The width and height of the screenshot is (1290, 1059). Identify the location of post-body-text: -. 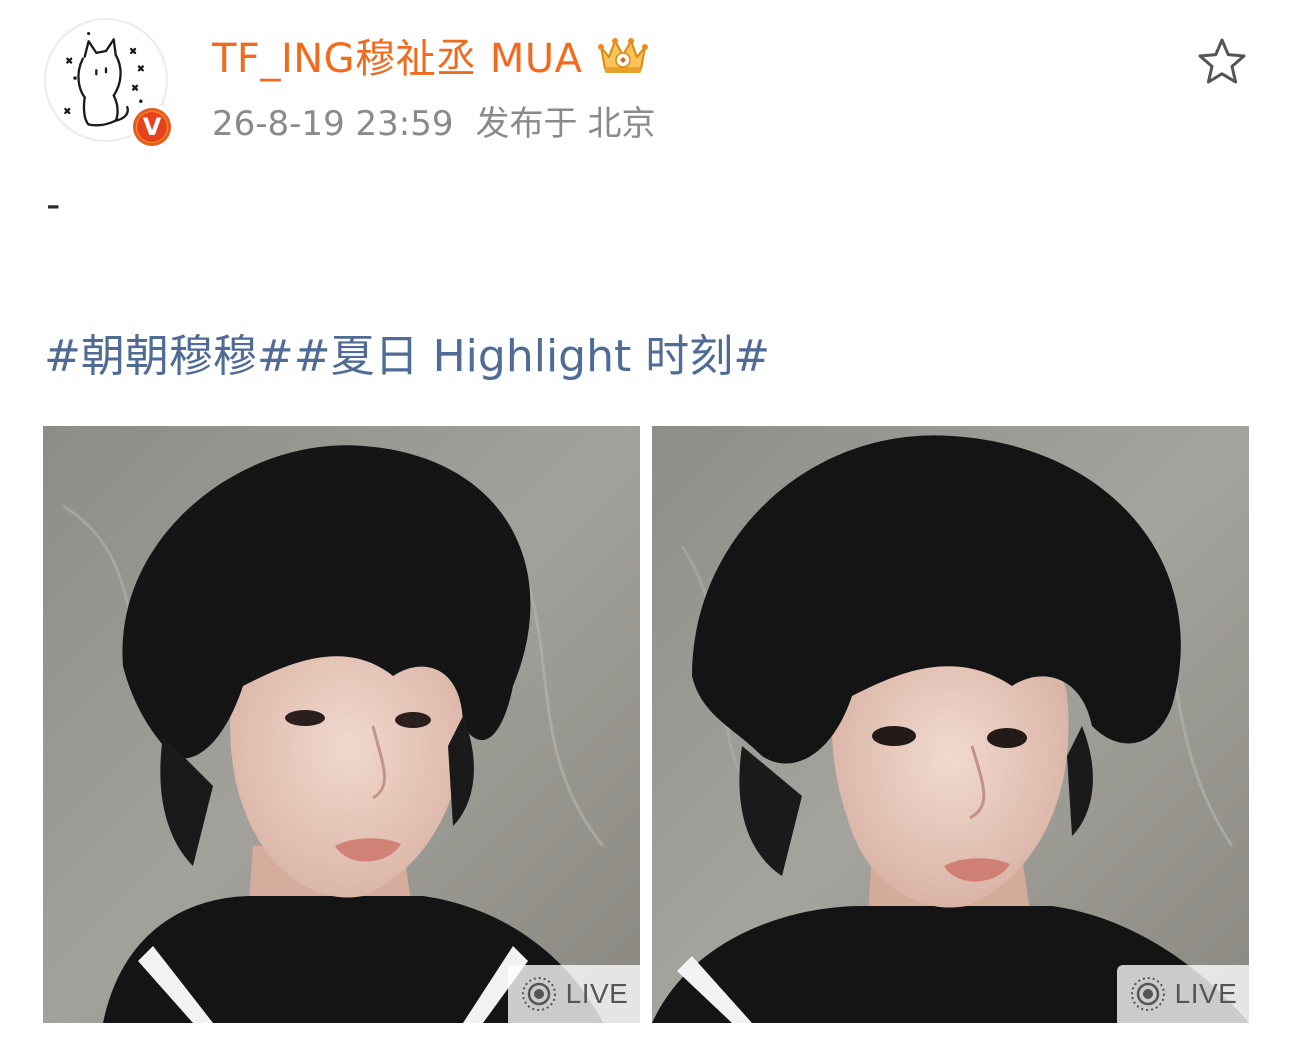
(53, 205).